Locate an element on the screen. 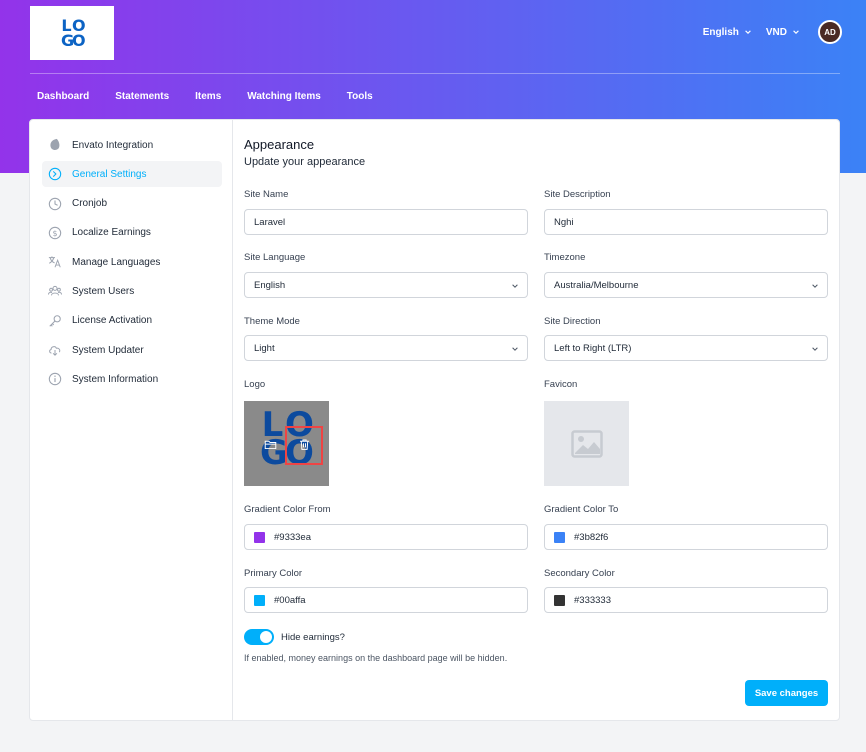  favicon-placeholder is located at coordinates (586, 443).